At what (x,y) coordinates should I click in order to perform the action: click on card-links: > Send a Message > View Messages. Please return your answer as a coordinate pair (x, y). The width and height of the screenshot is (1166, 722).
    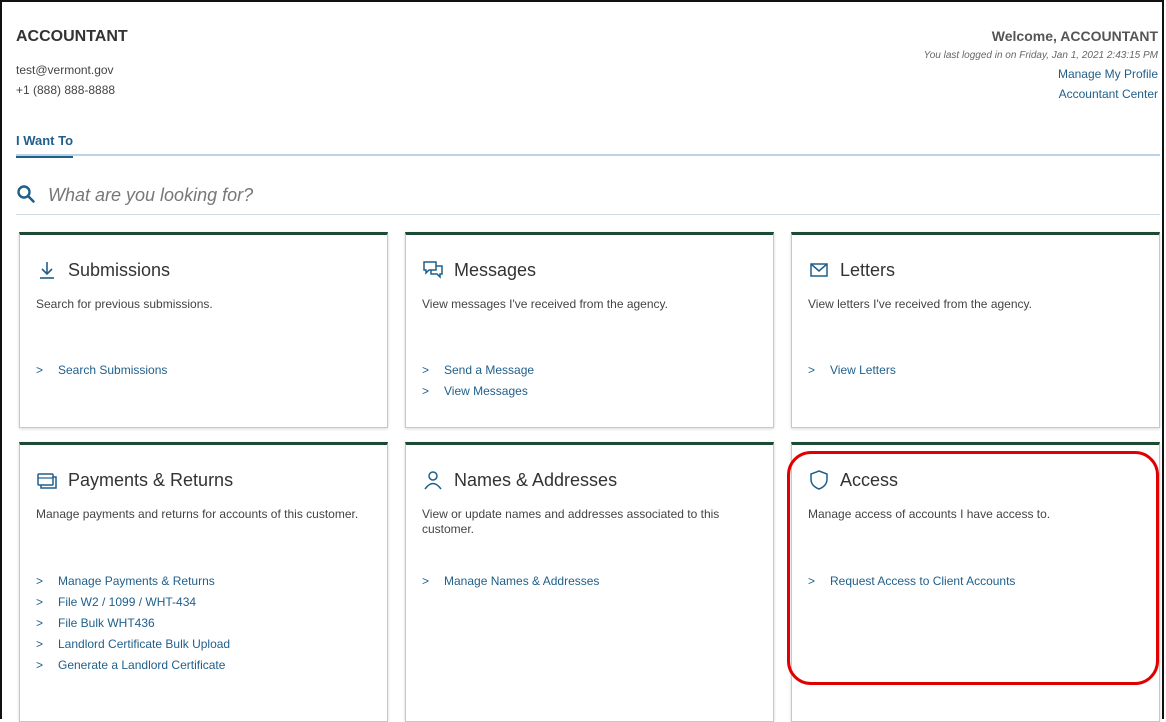
    Looking at the image, I should click on (478, 381).